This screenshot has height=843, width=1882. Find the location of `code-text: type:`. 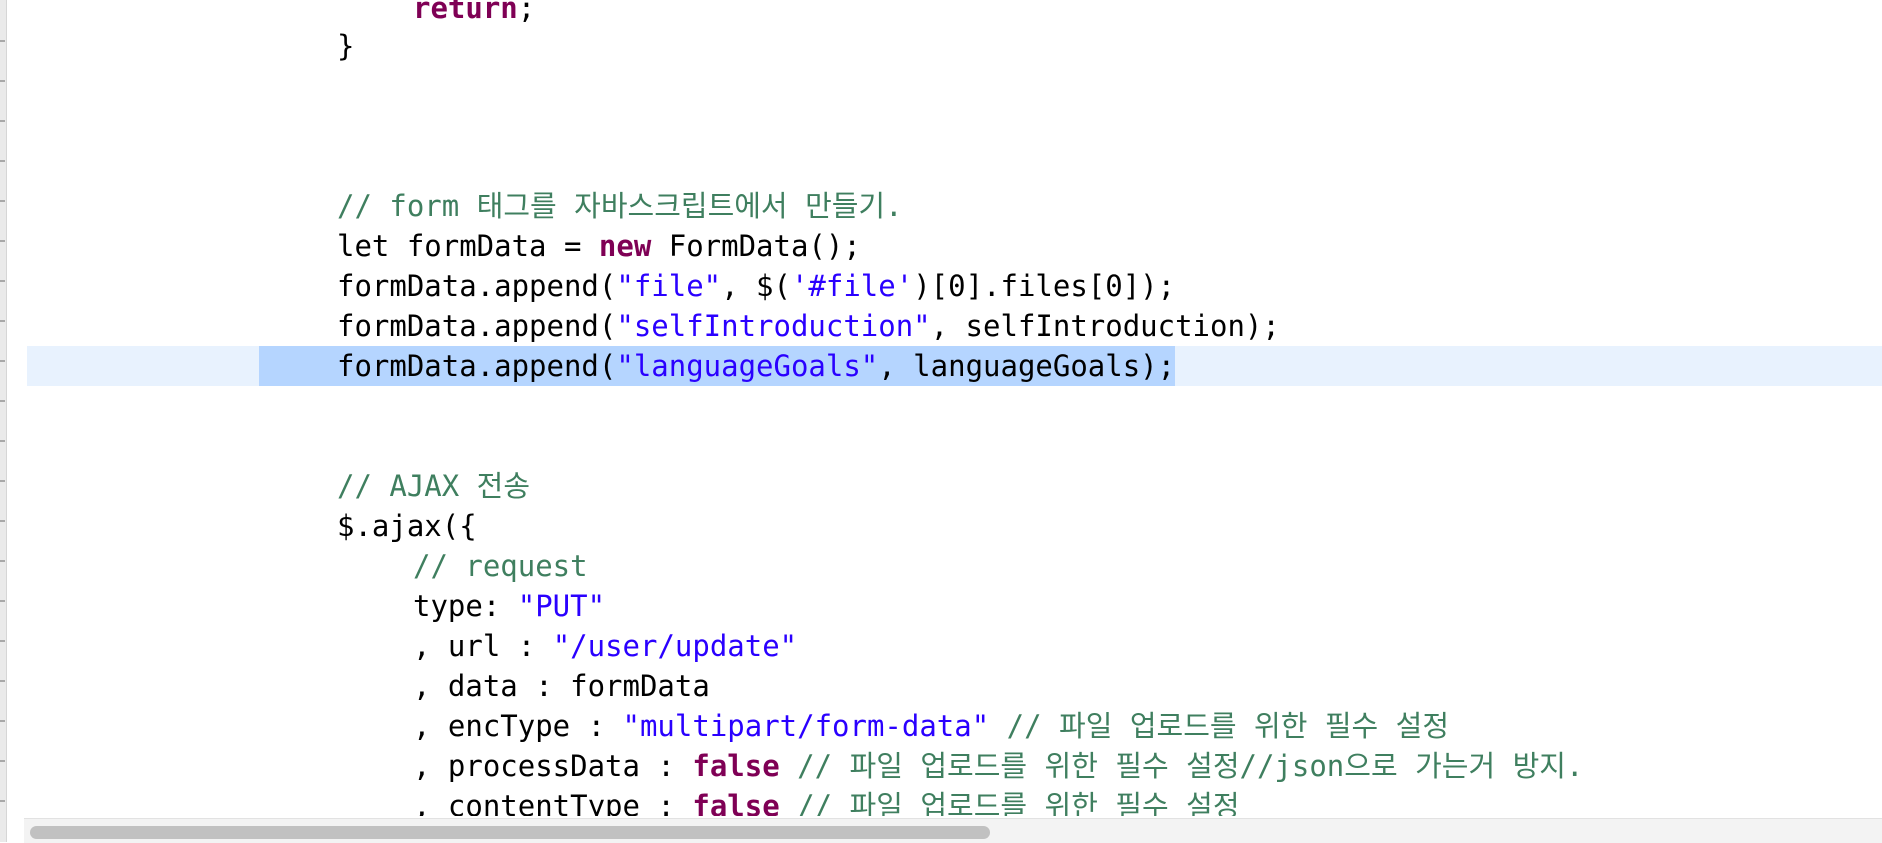

code-text: type: is located at coordinates (465, 606).